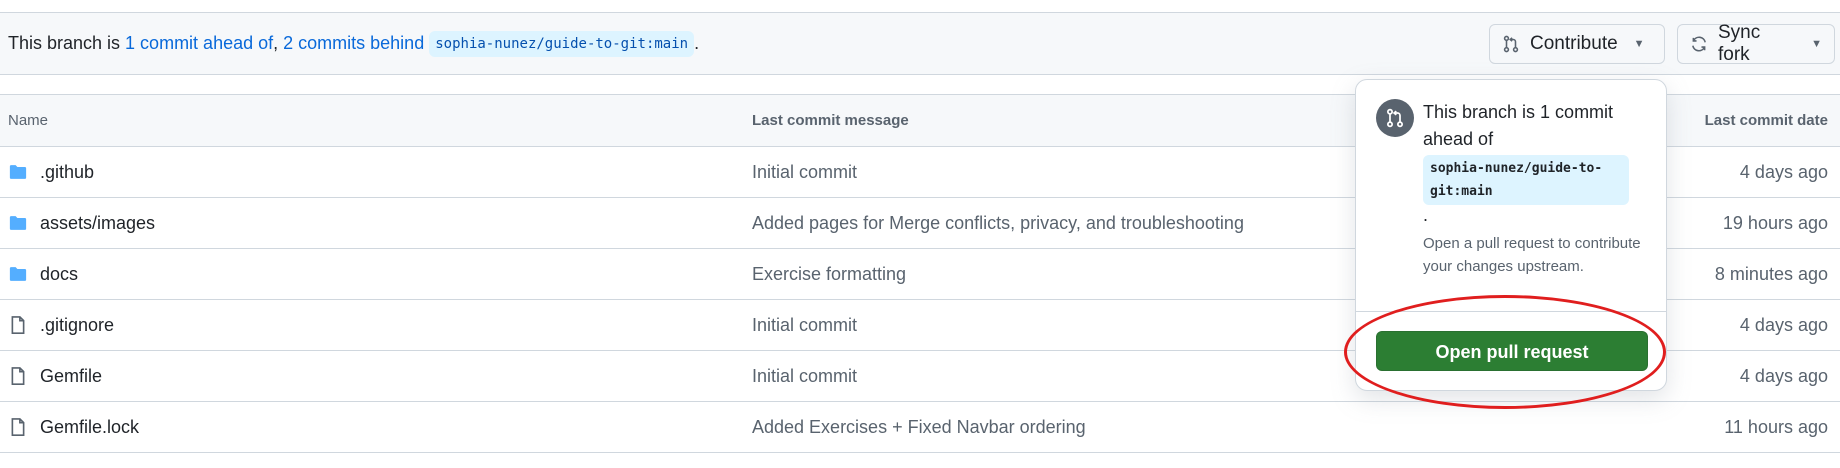  I want to click on file-name-link: .github, so click(67, 172).